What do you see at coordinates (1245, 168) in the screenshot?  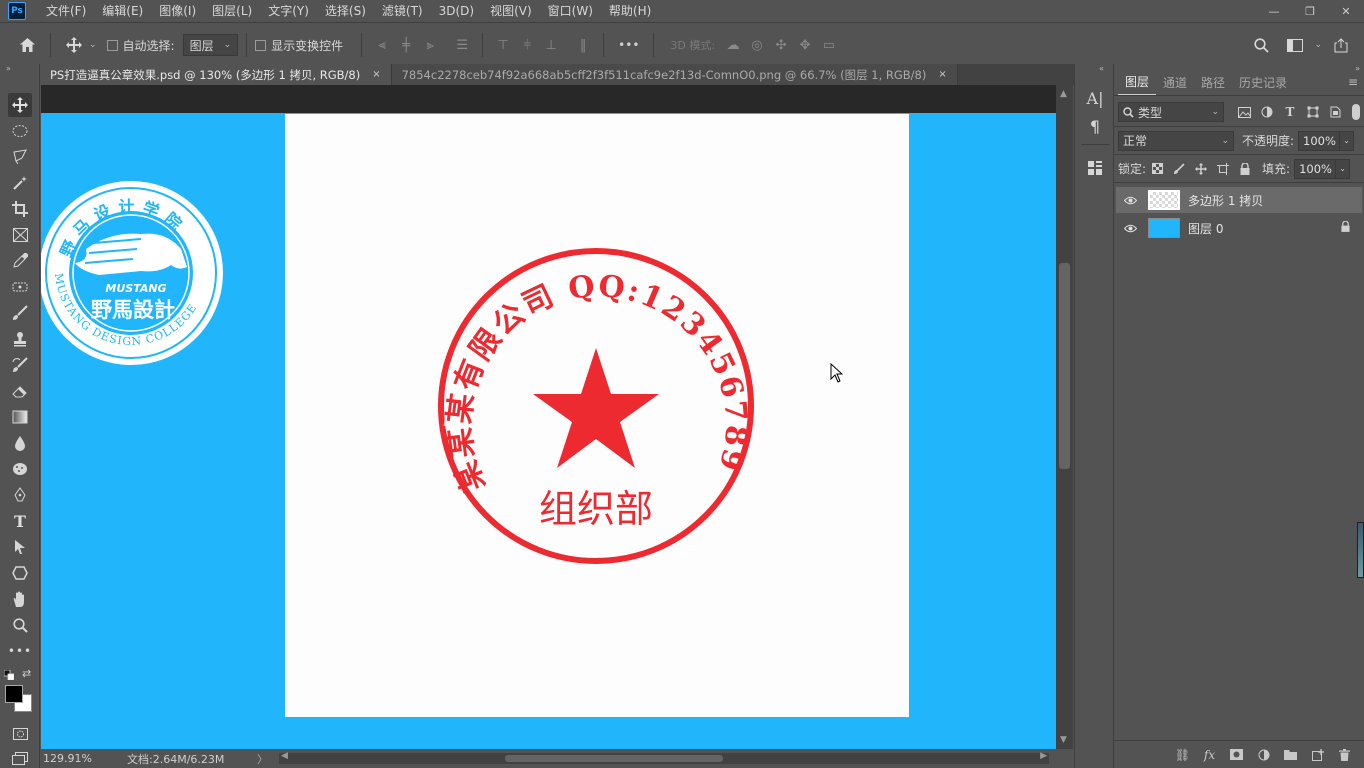 I see `lock-all-icon` at bounding box center [1245, 168].